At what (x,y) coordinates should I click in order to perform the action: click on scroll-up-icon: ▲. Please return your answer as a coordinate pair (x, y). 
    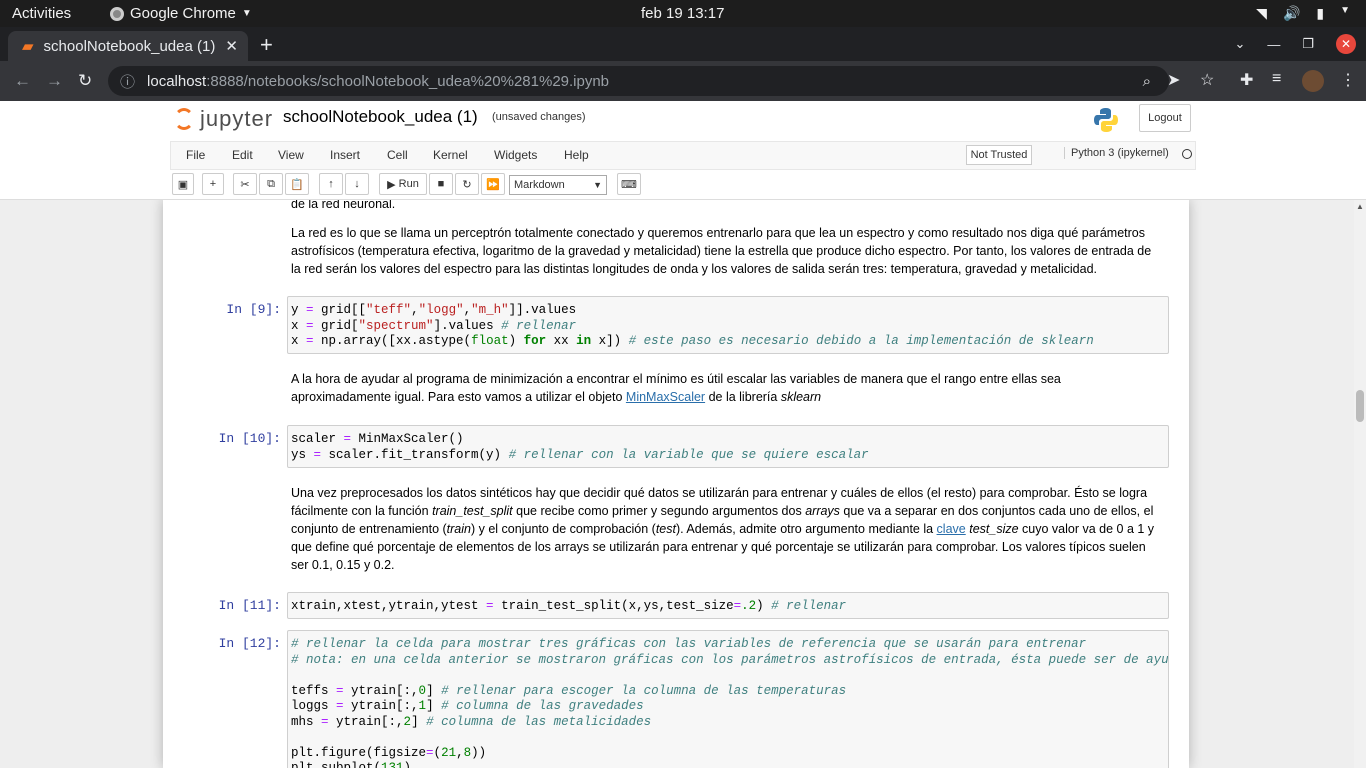
    Looking at the image, I should click on (1360, 206).